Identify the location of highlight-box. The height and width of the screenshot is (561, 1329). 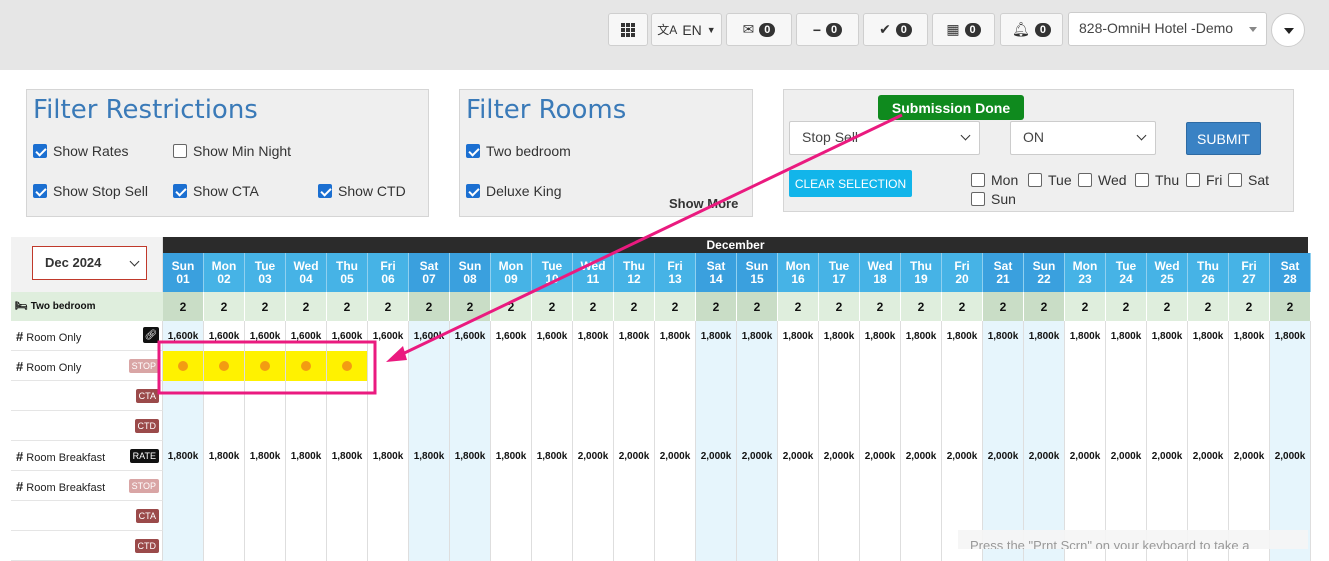
(267, 367).